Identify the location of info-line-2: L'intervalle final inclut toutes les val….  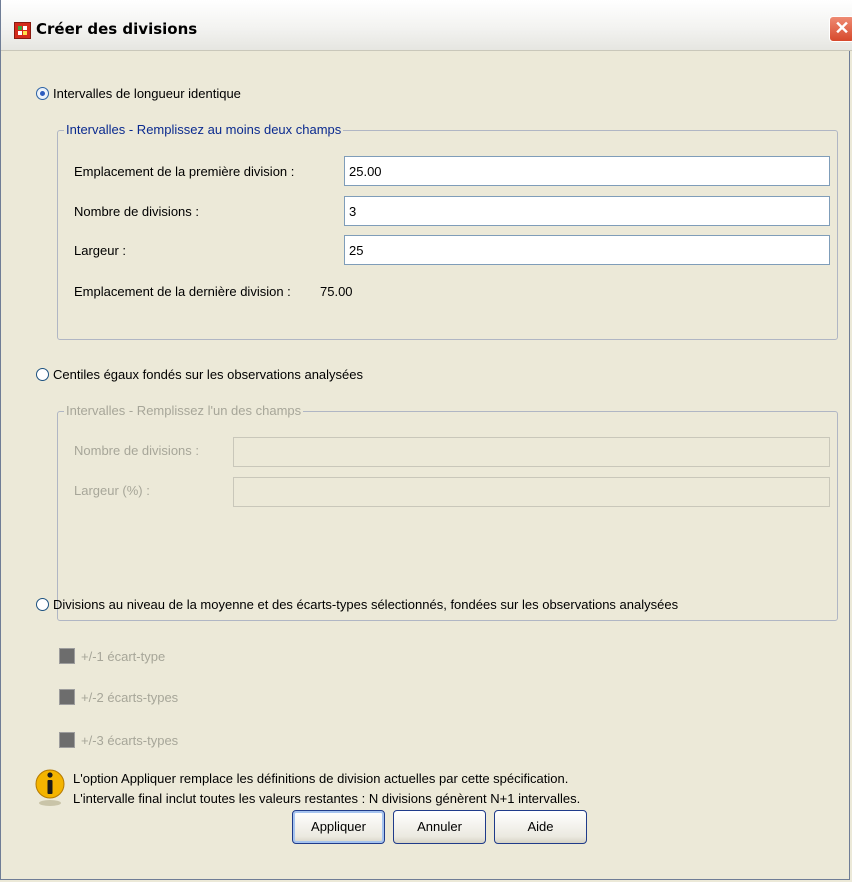
(327, 798).